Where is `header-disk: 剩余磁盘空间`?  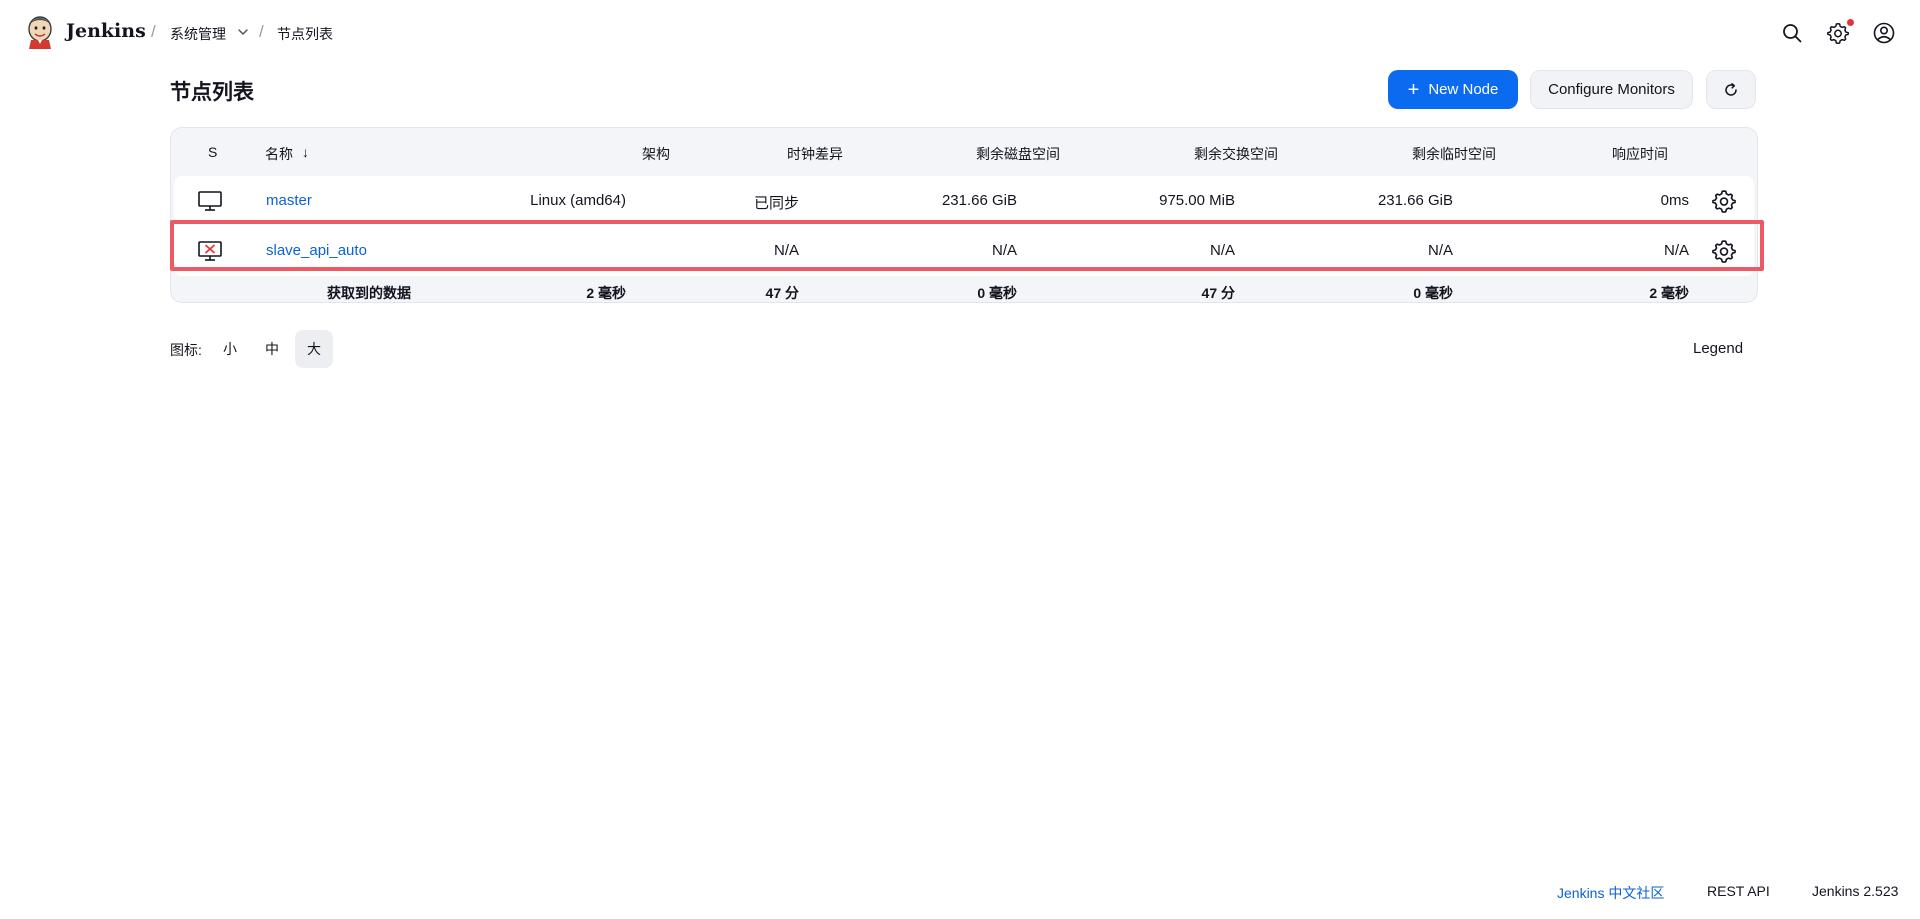 header-disk: 剩余磁盘空间 is located at coordinates (1018, 154).